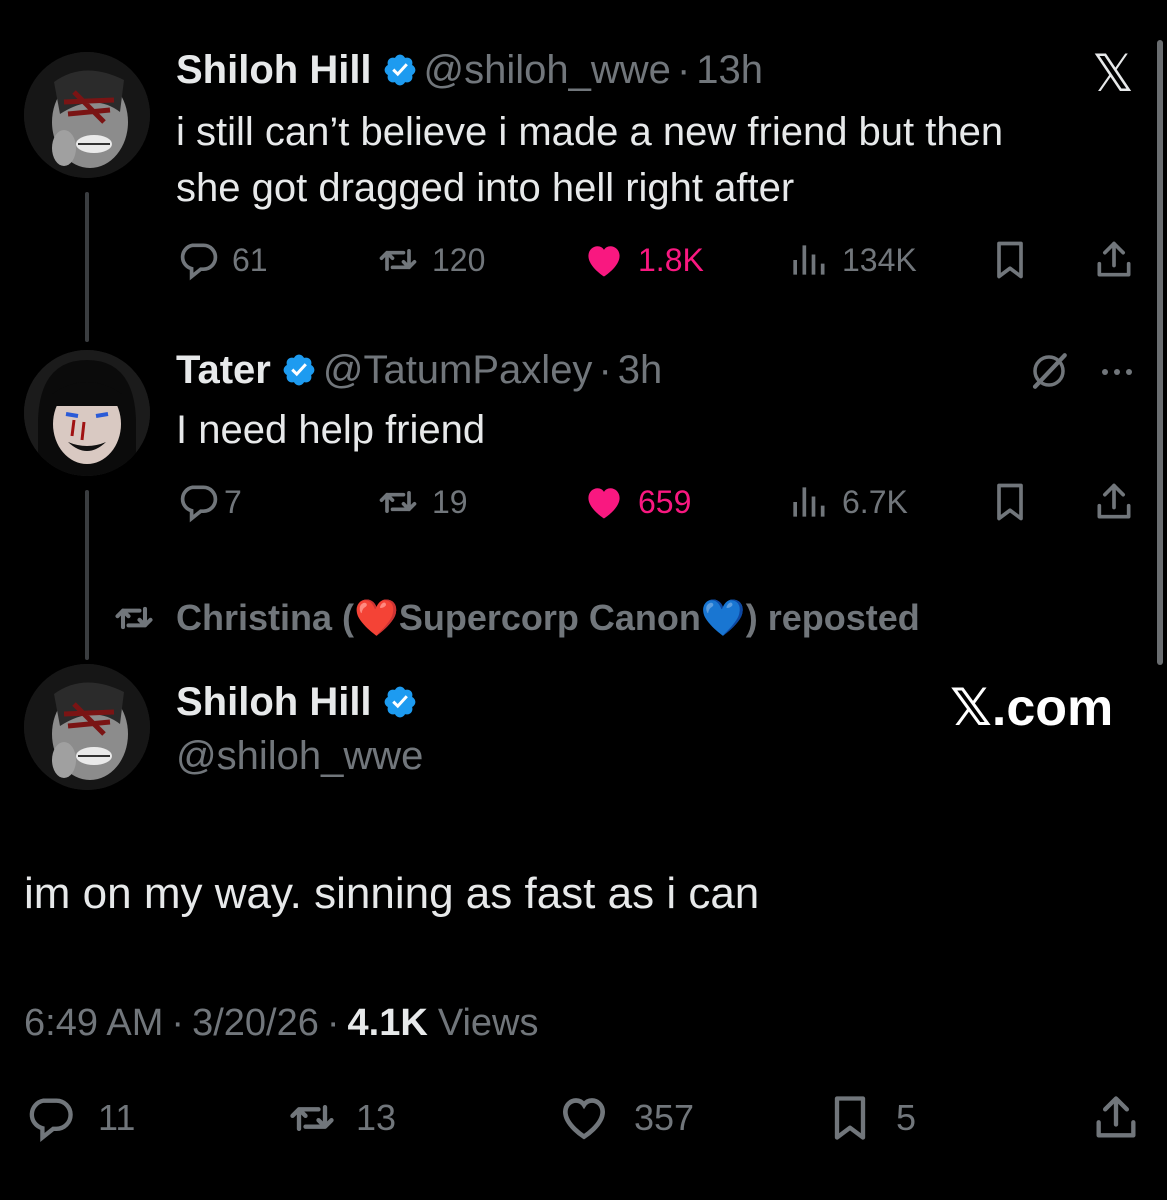 This screenshot has width=1167, height=1200. Describe the element at coordinates (458, 370) in the screenshot. I see `handle: @TatumPaxley` at that location.